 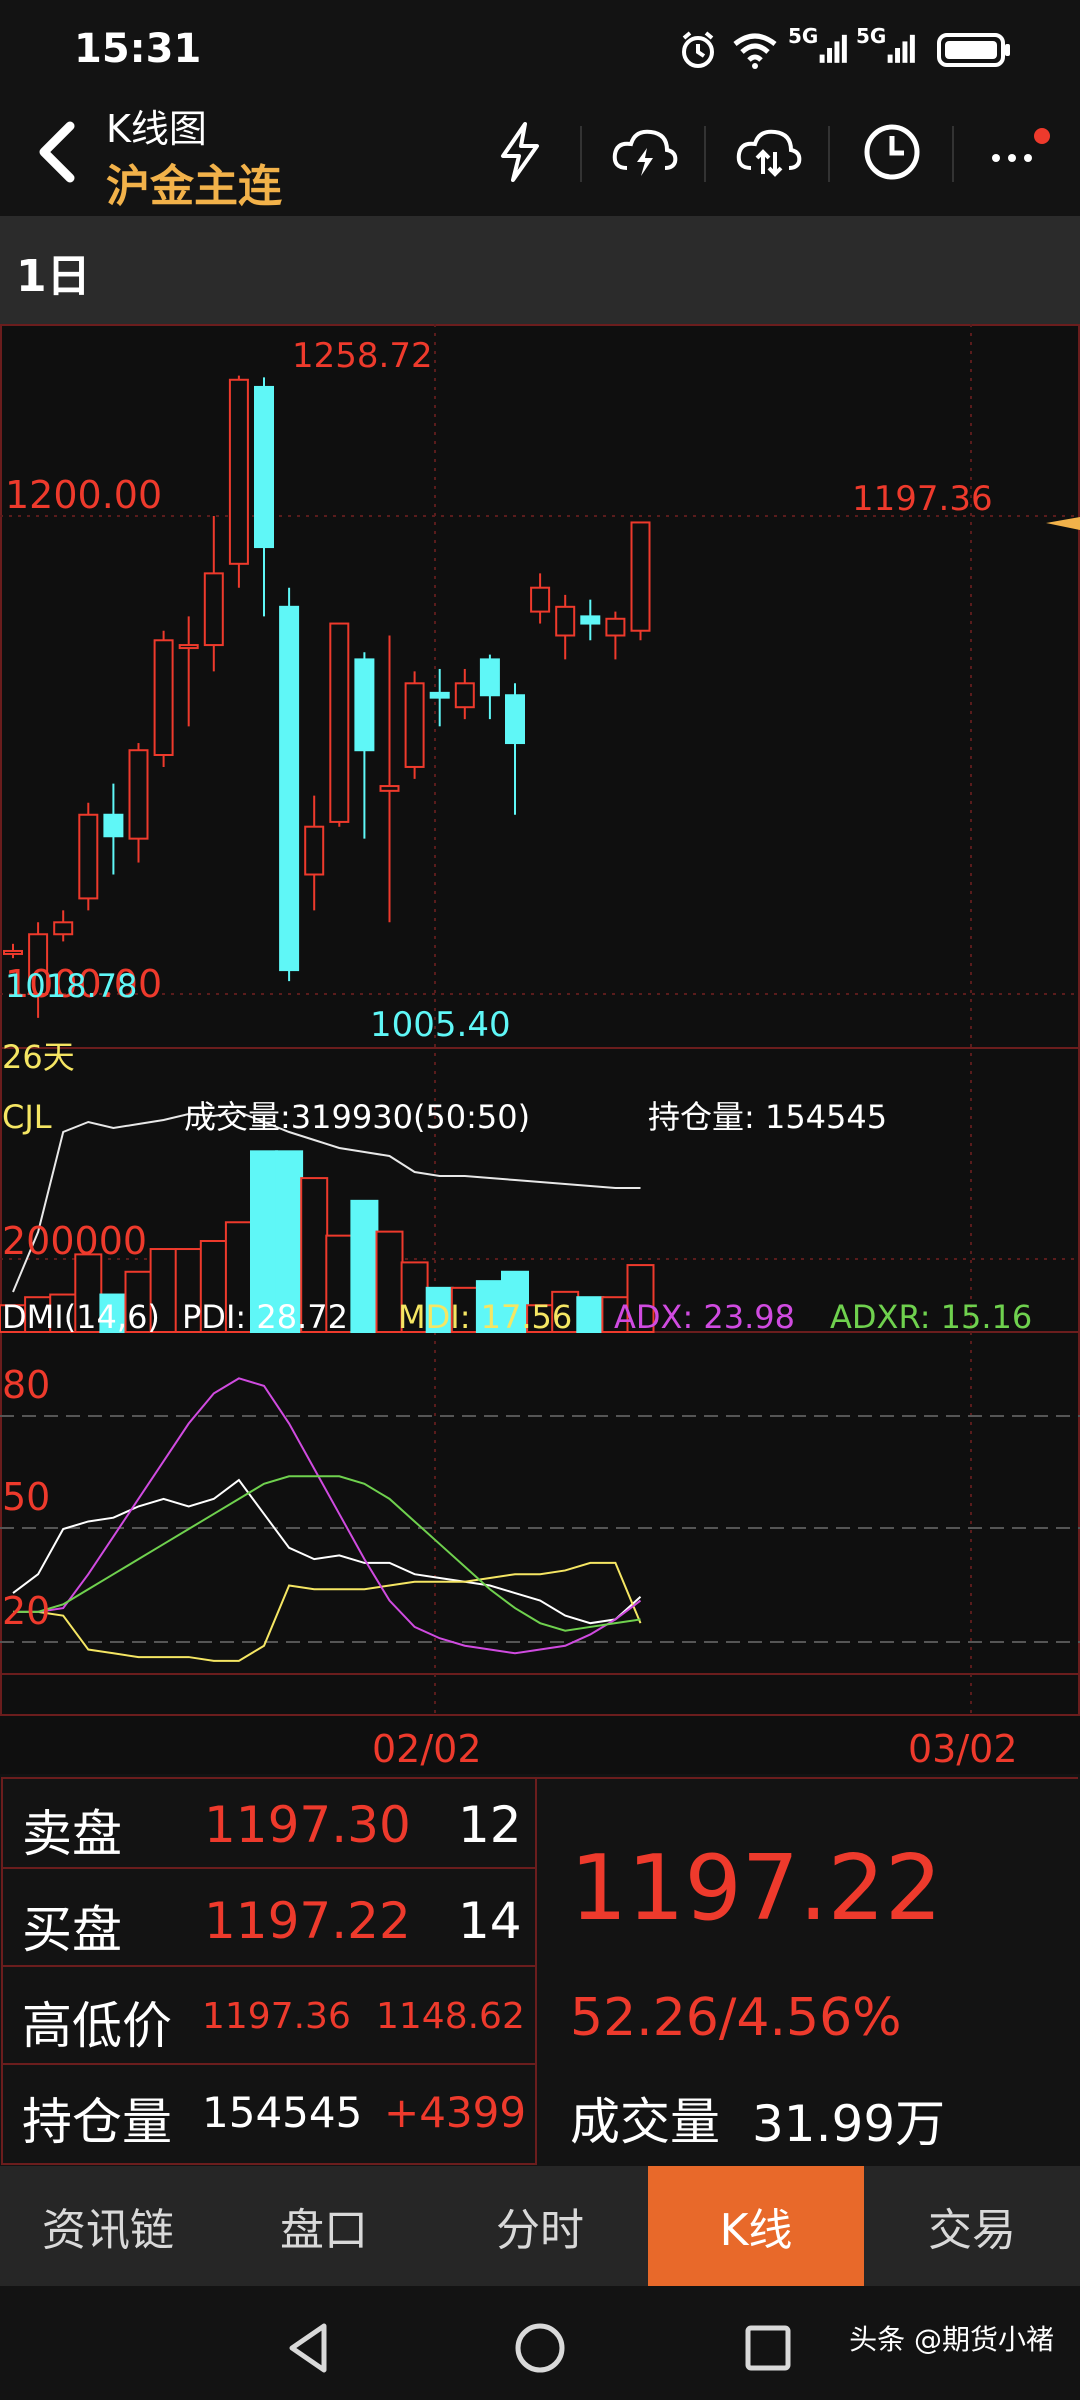 I want to click on cloud-sync-icon, so click(x=769, y=153).